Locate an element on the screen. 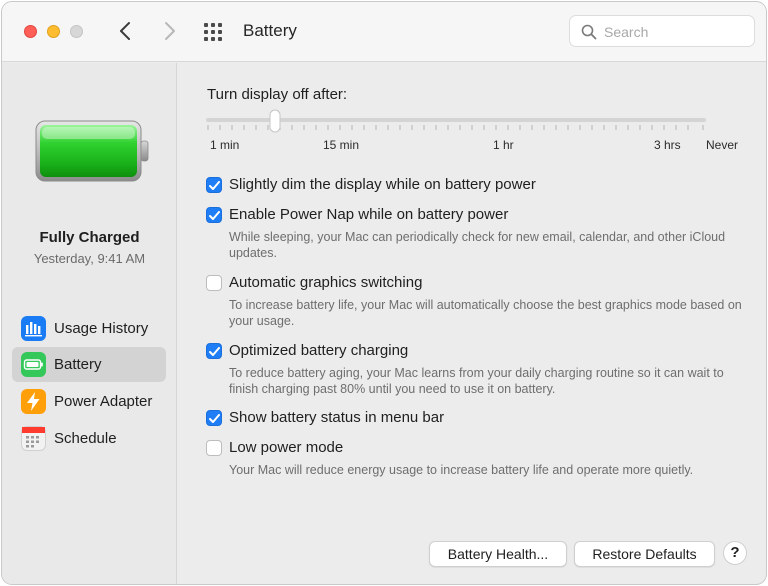  slider-thumb is located at coordinates (275, 121).